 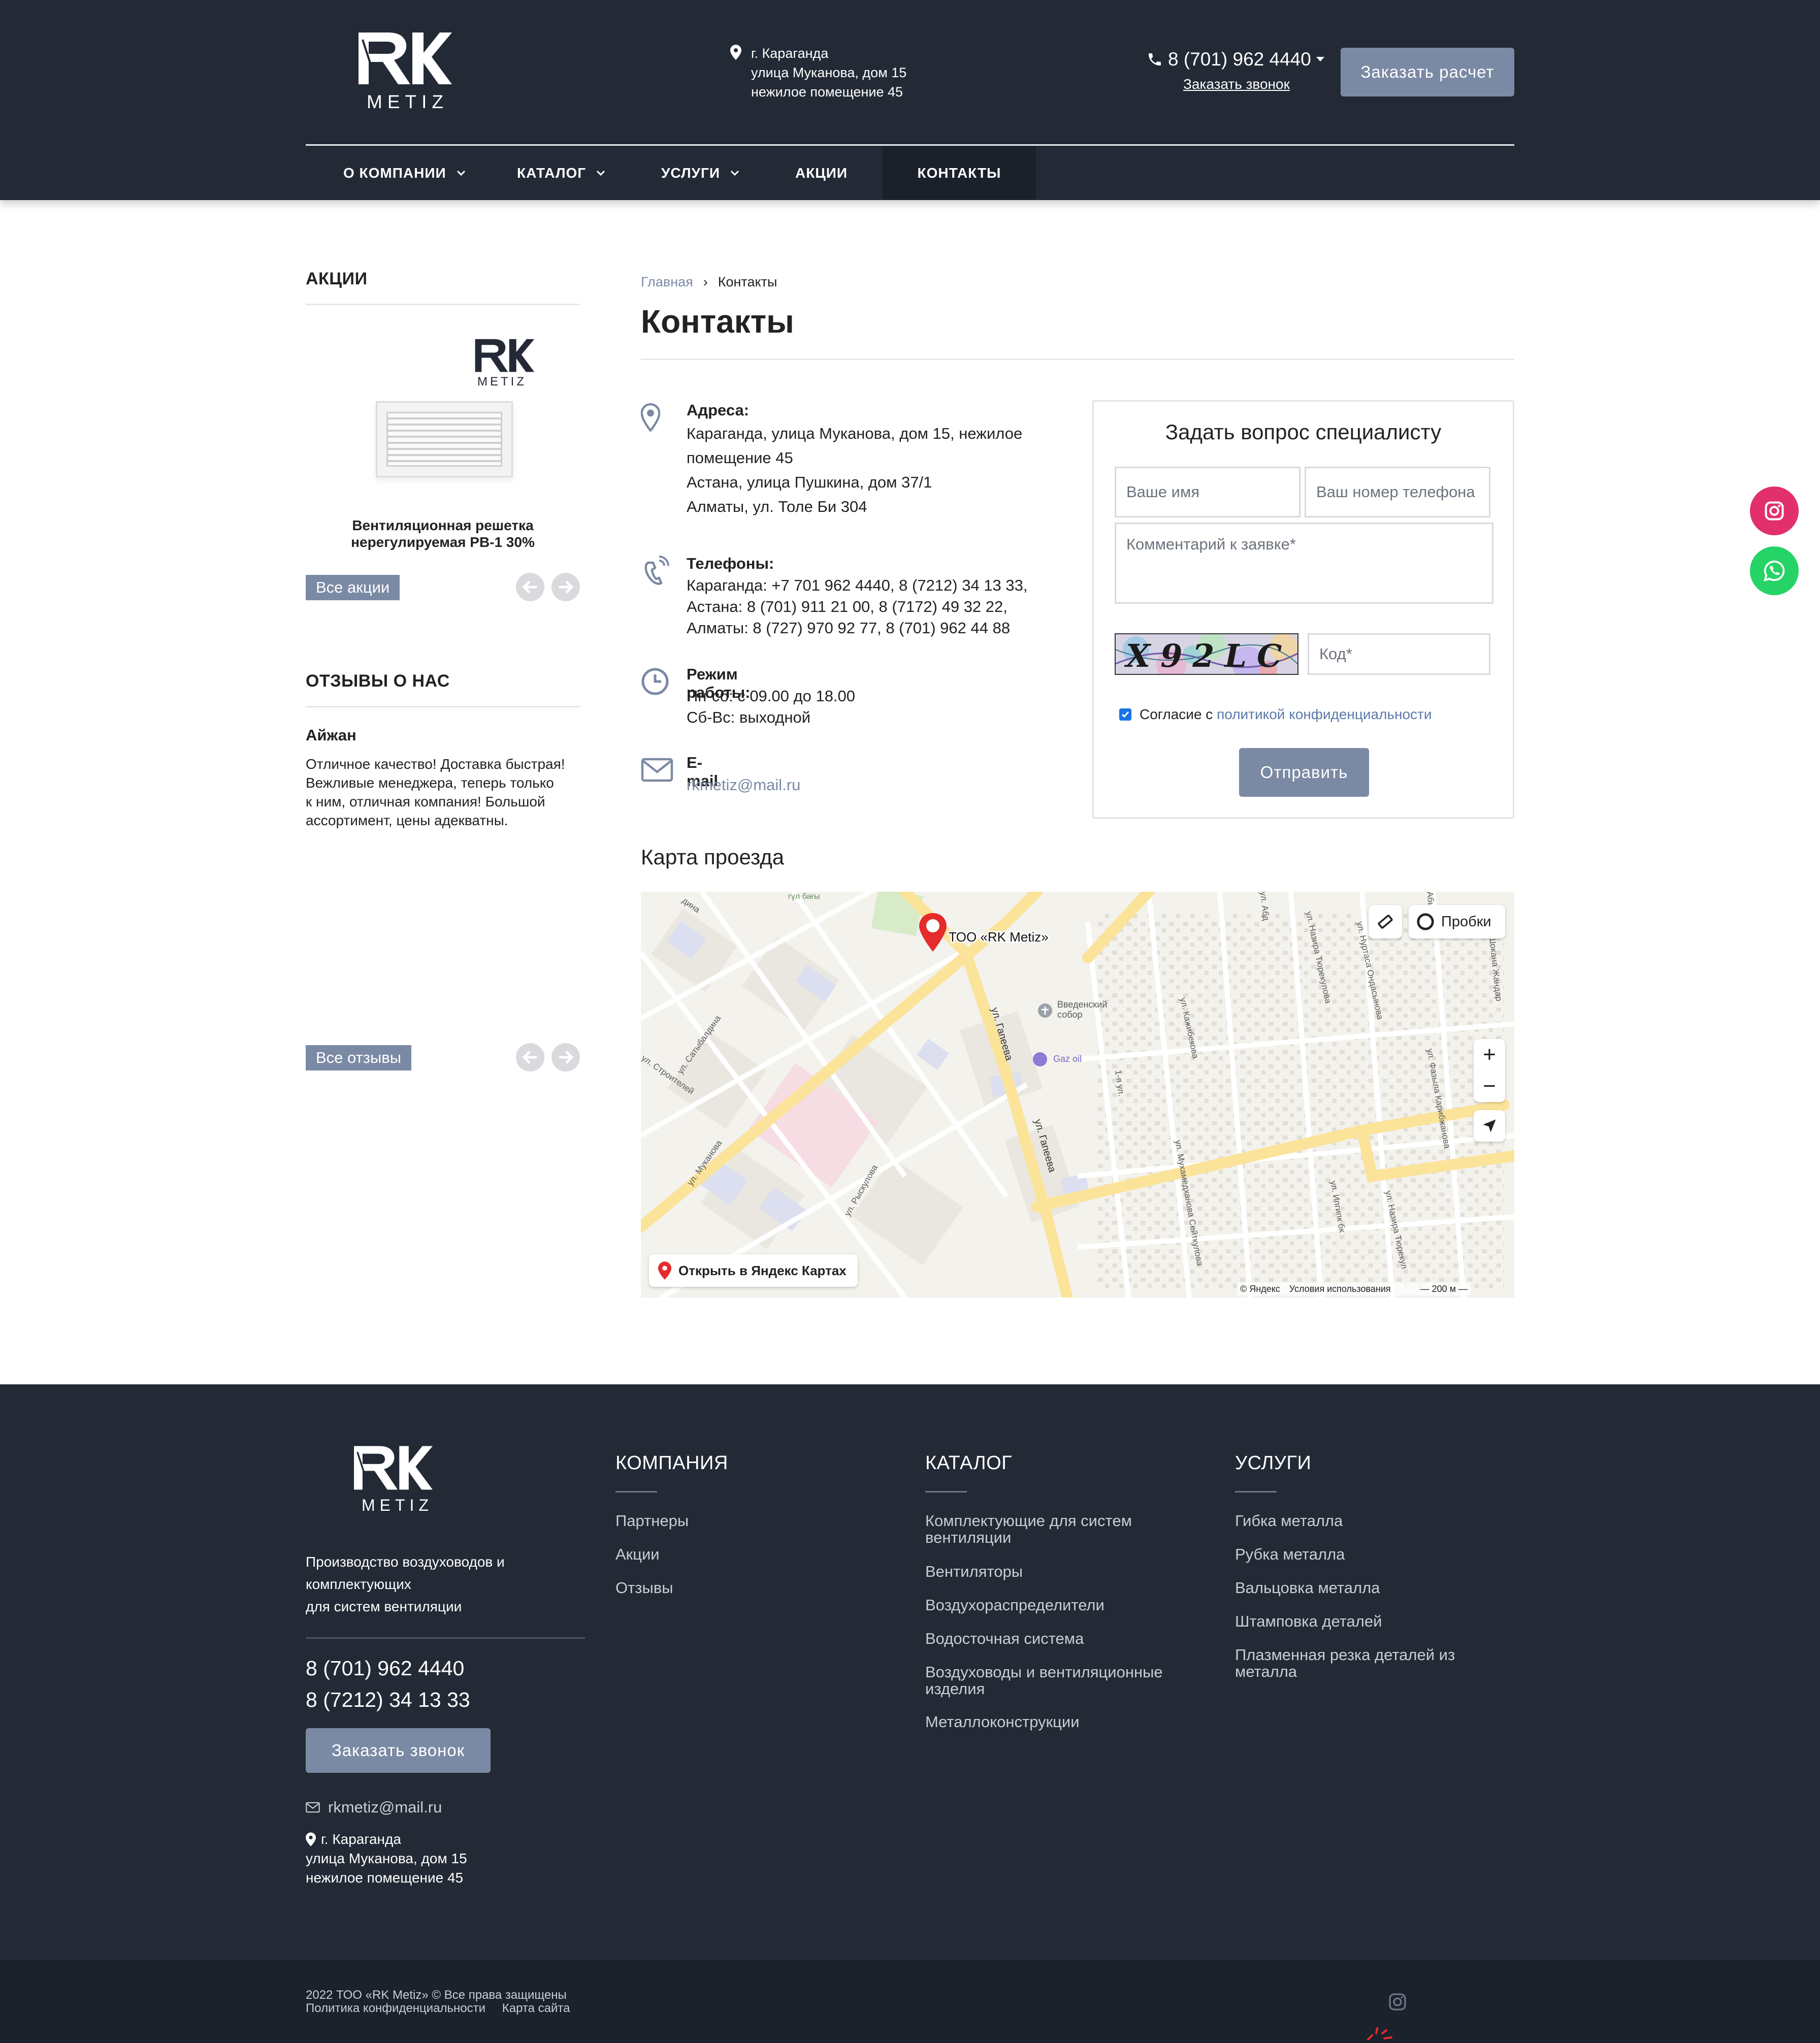 I want to click on nav-item-contacts: КОНТАКТЫ, so click(x=959, y=173).